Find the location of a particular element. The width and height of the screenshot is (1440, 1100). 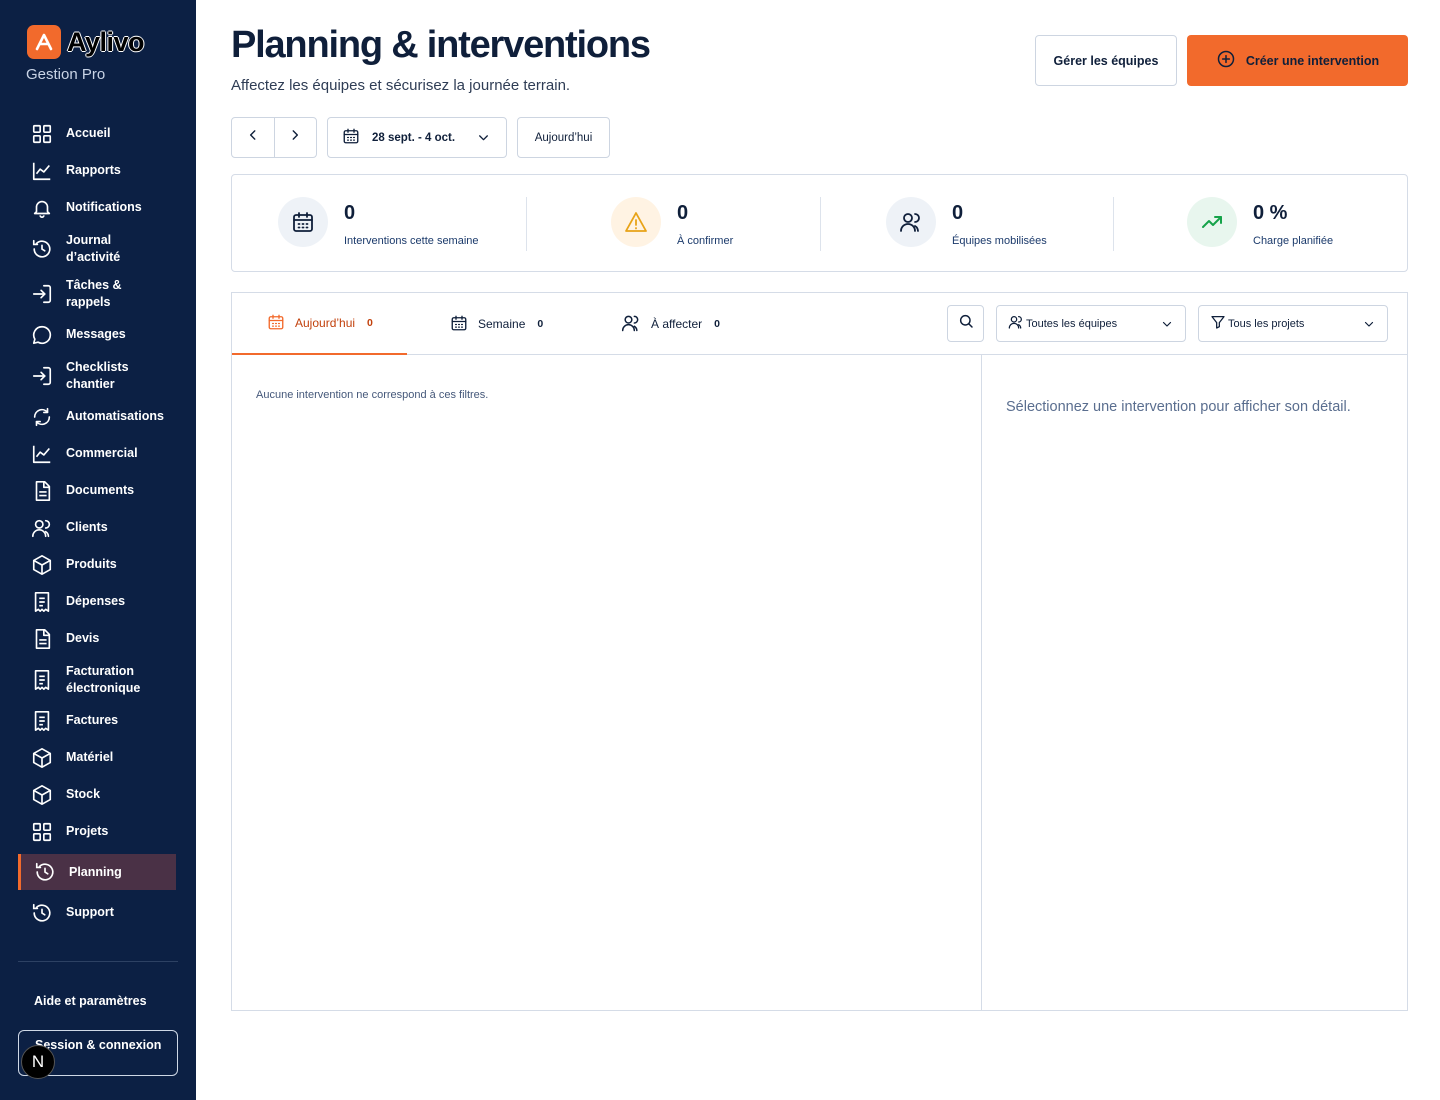

sidebar-item-materiel: Matériel is located at coordinates (97, 757).